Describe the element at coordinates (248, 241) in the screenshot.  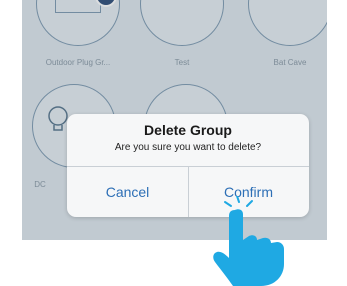
I see `tap-hand-icon` at that location.